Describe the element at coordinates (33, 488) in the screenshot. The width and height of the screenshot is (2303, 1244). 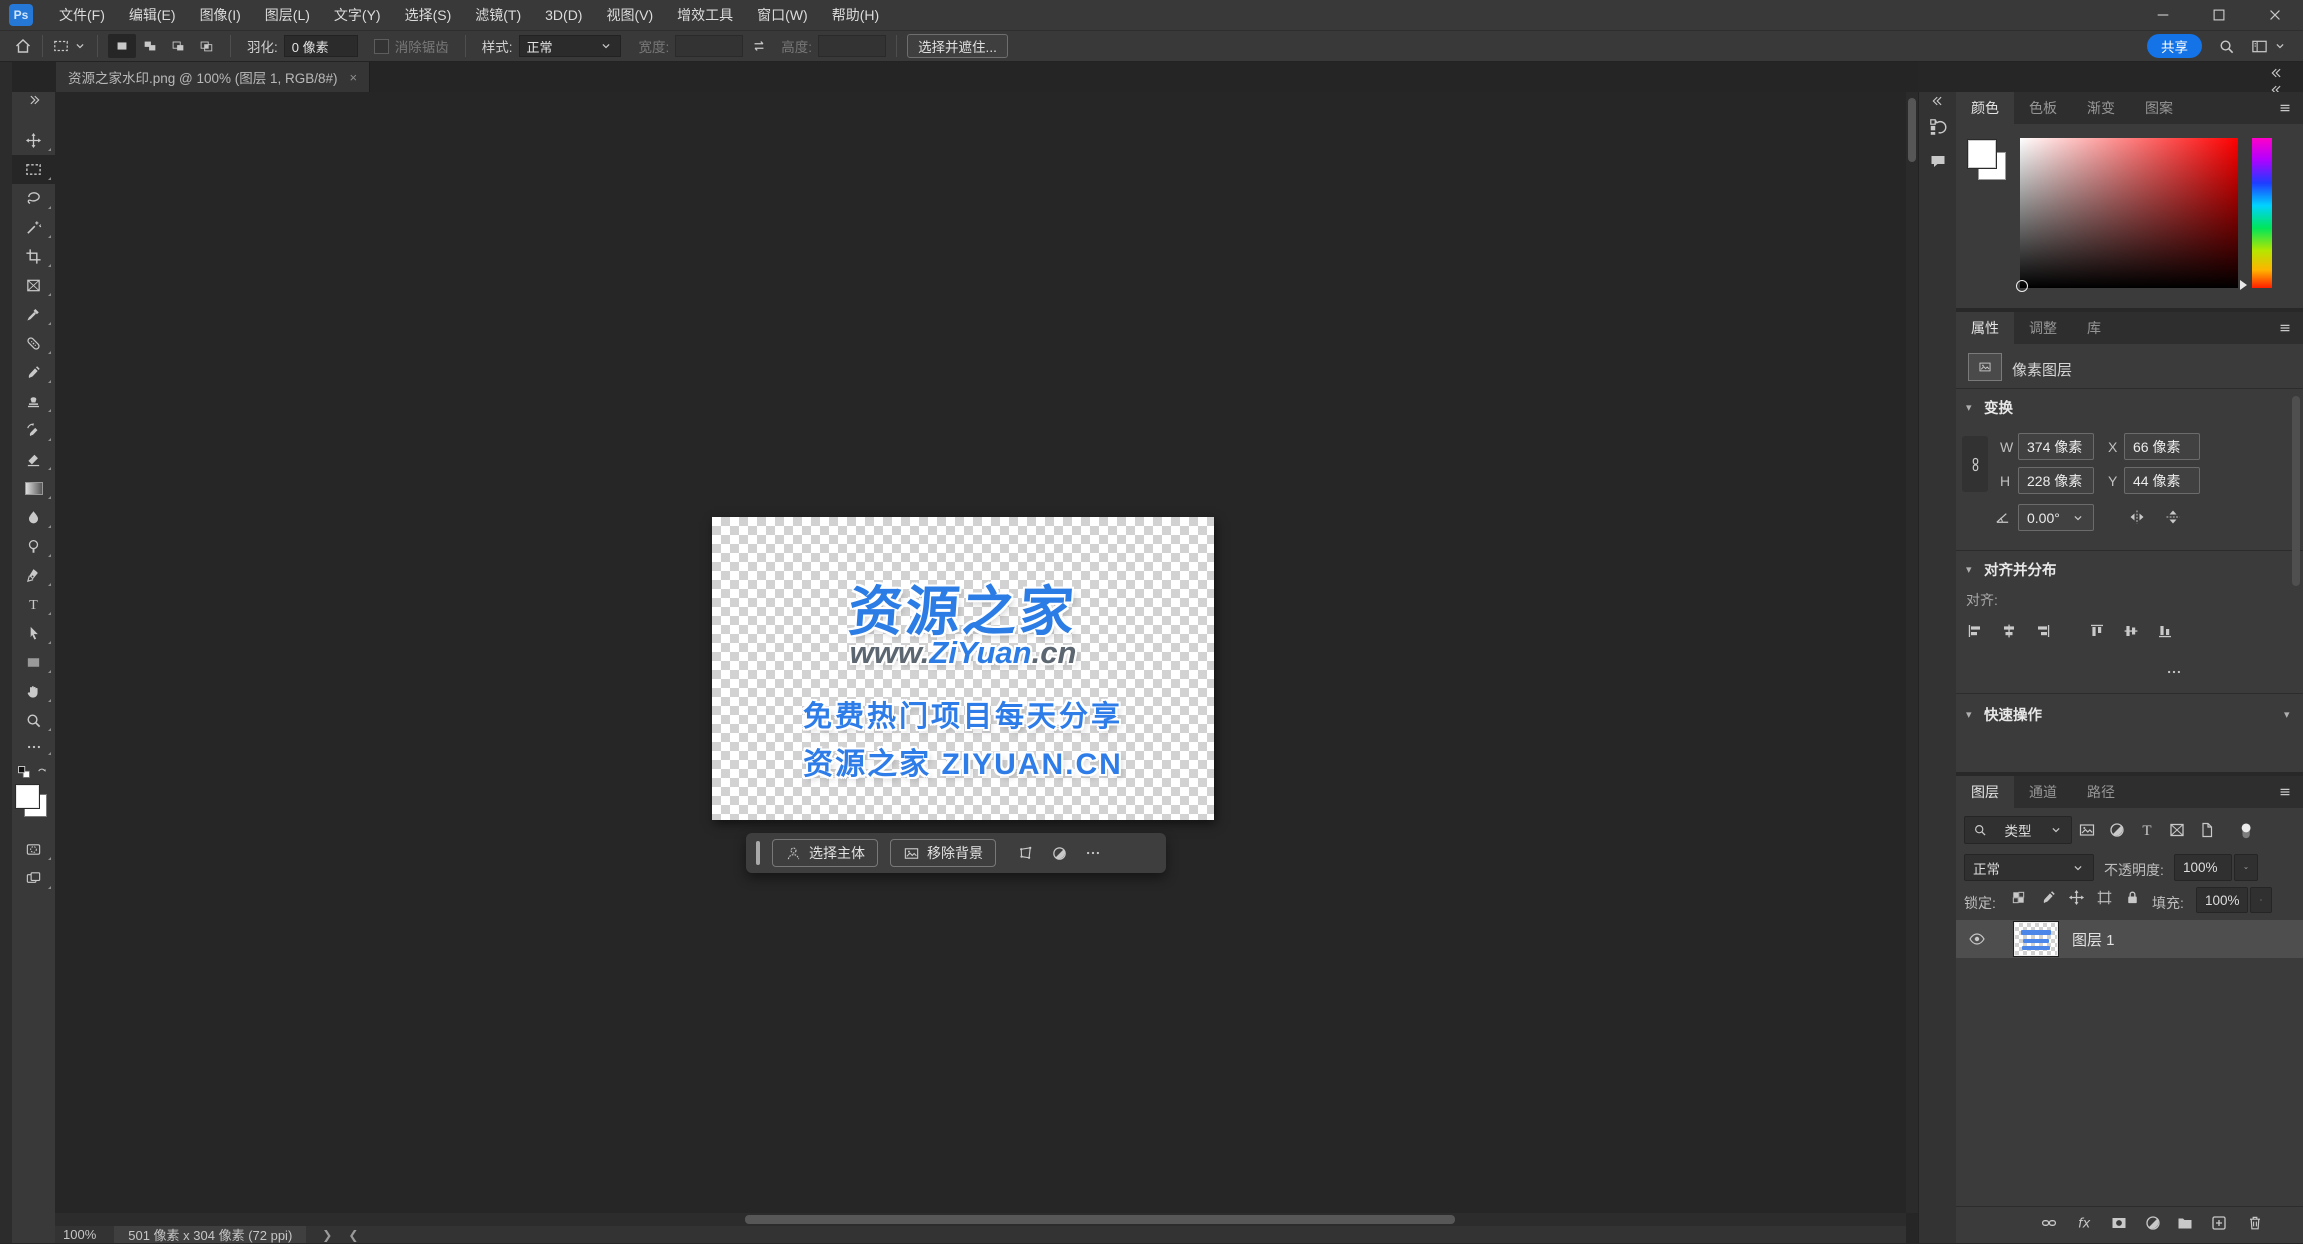
I see `tool-gradient` at that location.